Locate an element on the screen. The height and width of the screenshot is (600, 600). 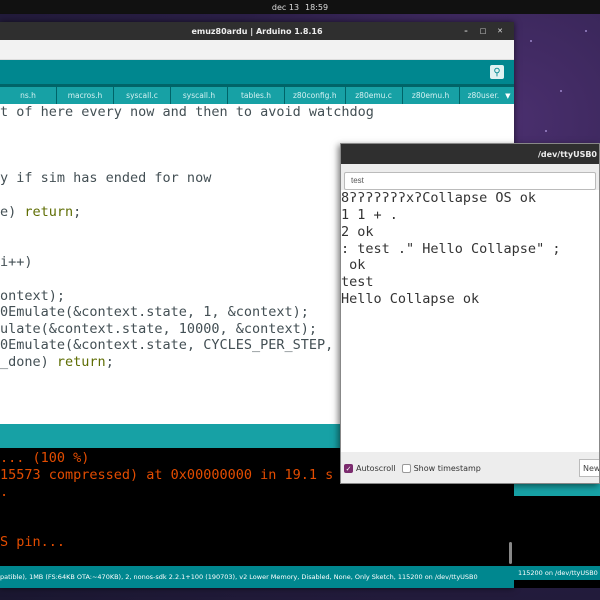
toolbar: ⚲ is located at coordinates (257, 72).